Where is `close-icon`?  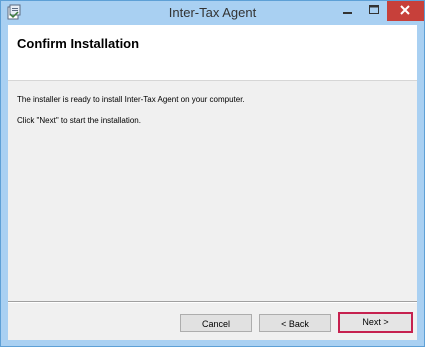 close-icon is located at coordinates (405, 10).